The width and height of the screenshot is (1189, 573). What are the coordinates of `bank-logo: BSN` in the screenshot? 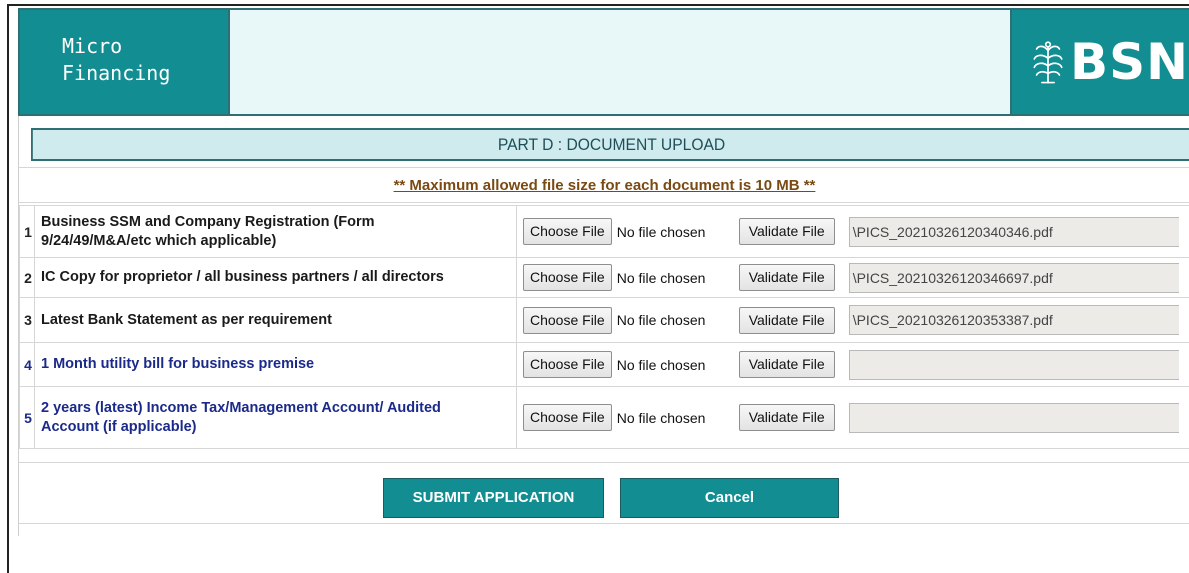 It's located at (1099, 62).